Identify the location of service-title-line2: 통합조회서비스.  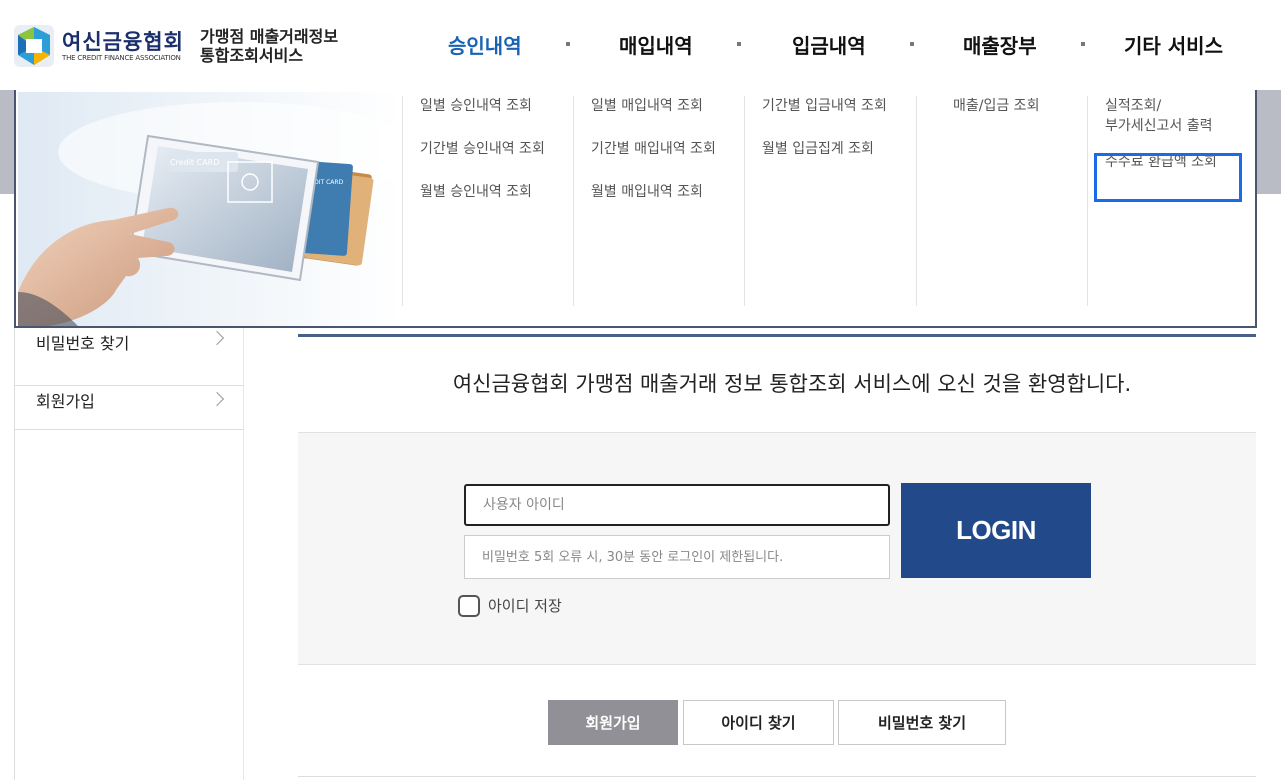
(252, 55).